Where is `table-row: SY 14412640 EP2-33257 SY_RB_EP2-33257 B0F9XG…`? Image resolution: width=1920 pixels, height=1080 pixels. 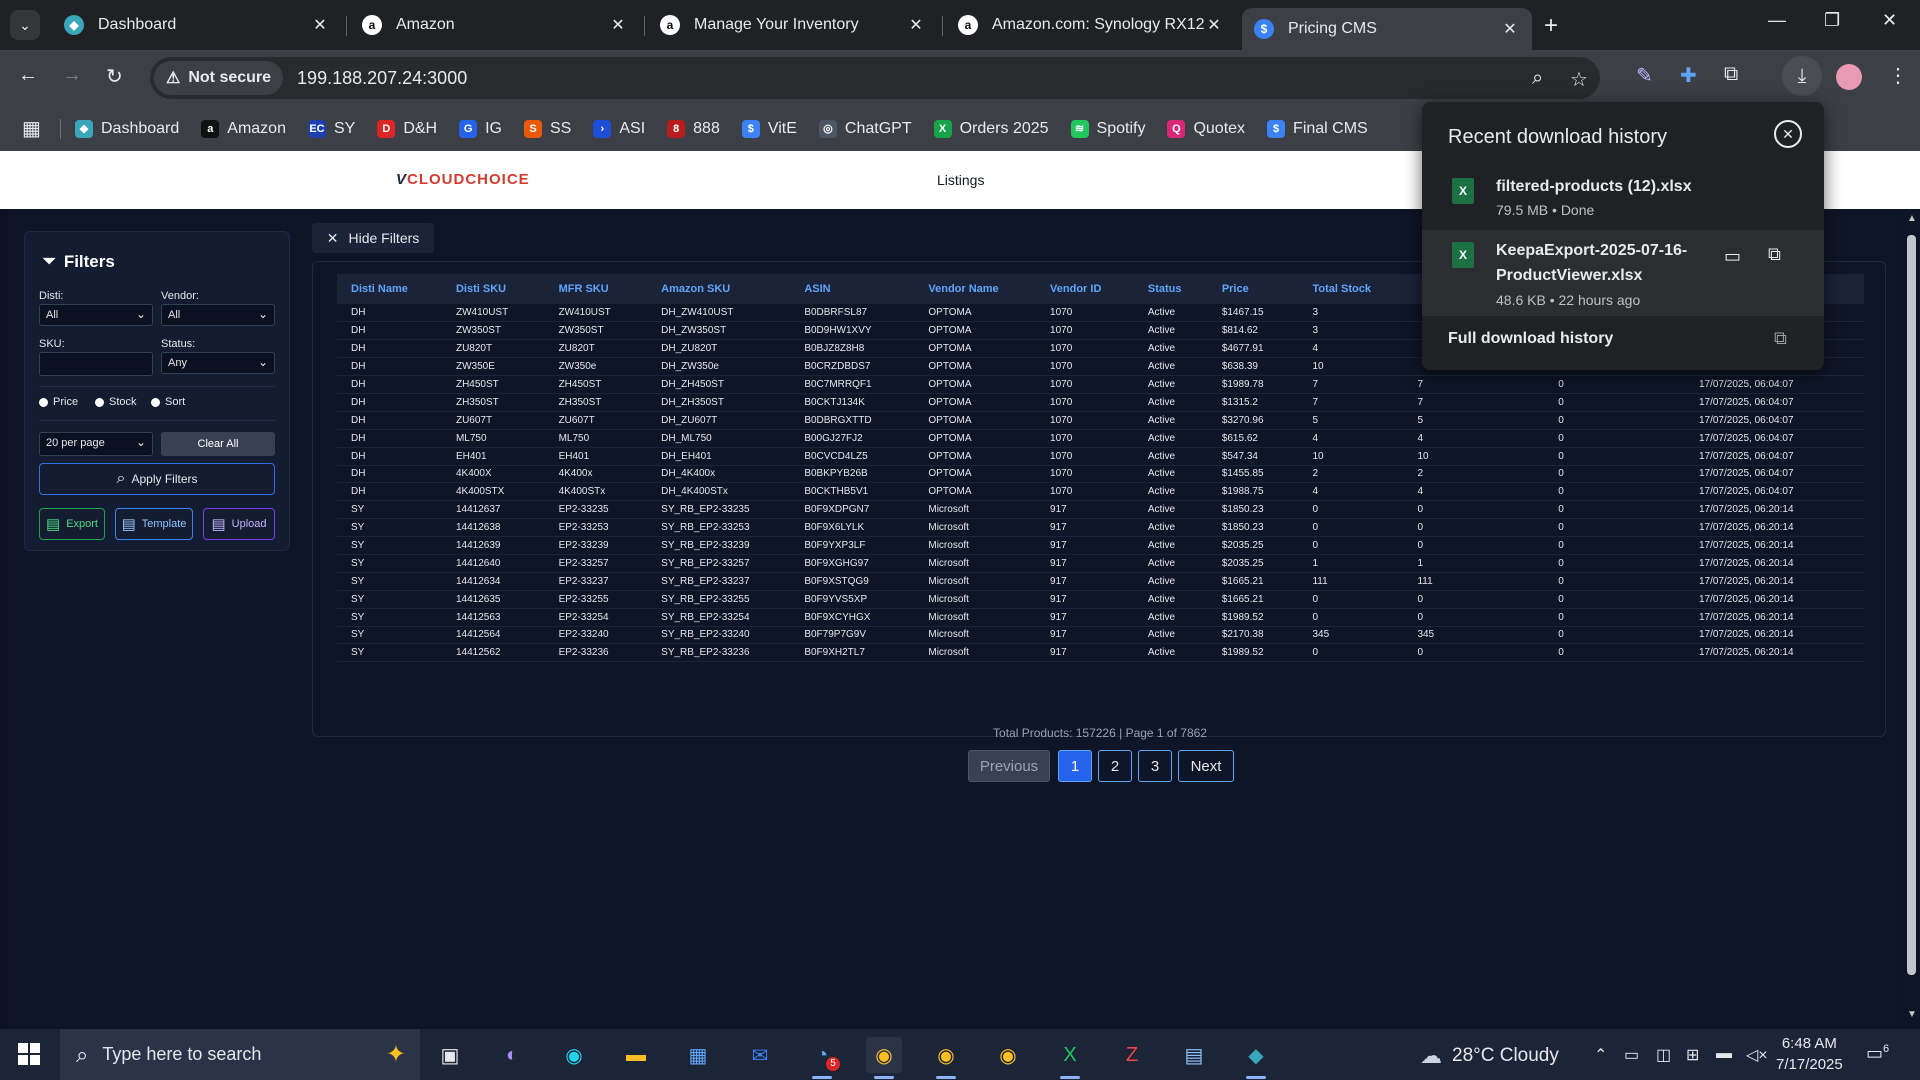 table-row: SY 14412640 EP2-33257 SY_RB_EP2-33257 B0F9XG… is located at coordinates (1100, 563).